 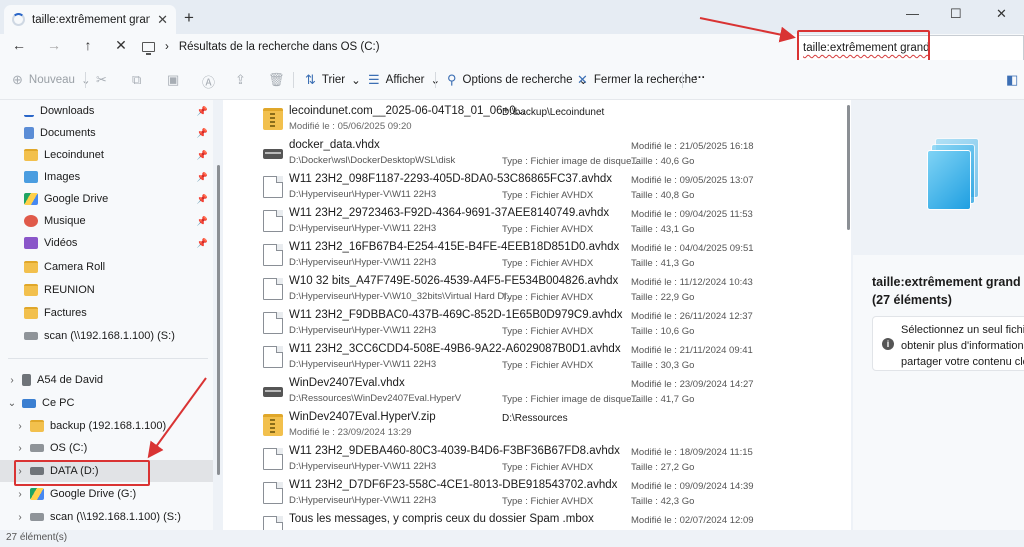 I want to click on paste-button: ▣, so click(x=173, y=80).